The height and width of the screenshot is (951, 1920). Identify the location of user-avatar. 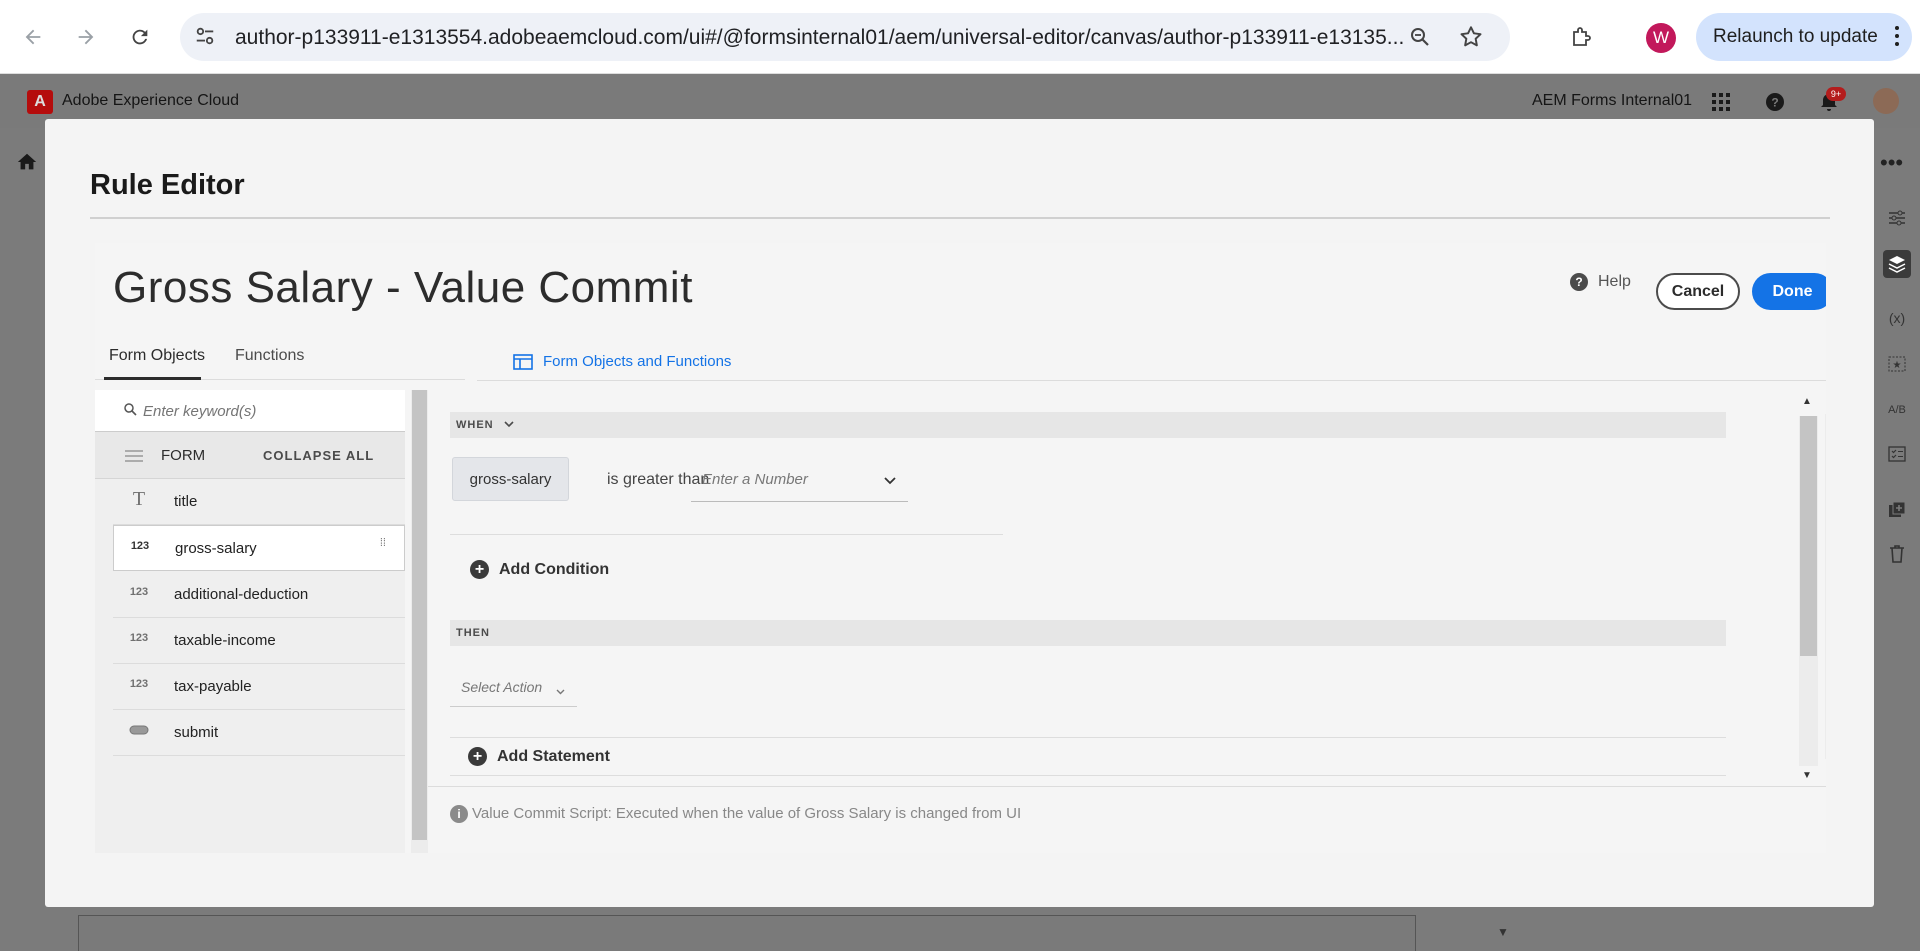
(1886, 101).